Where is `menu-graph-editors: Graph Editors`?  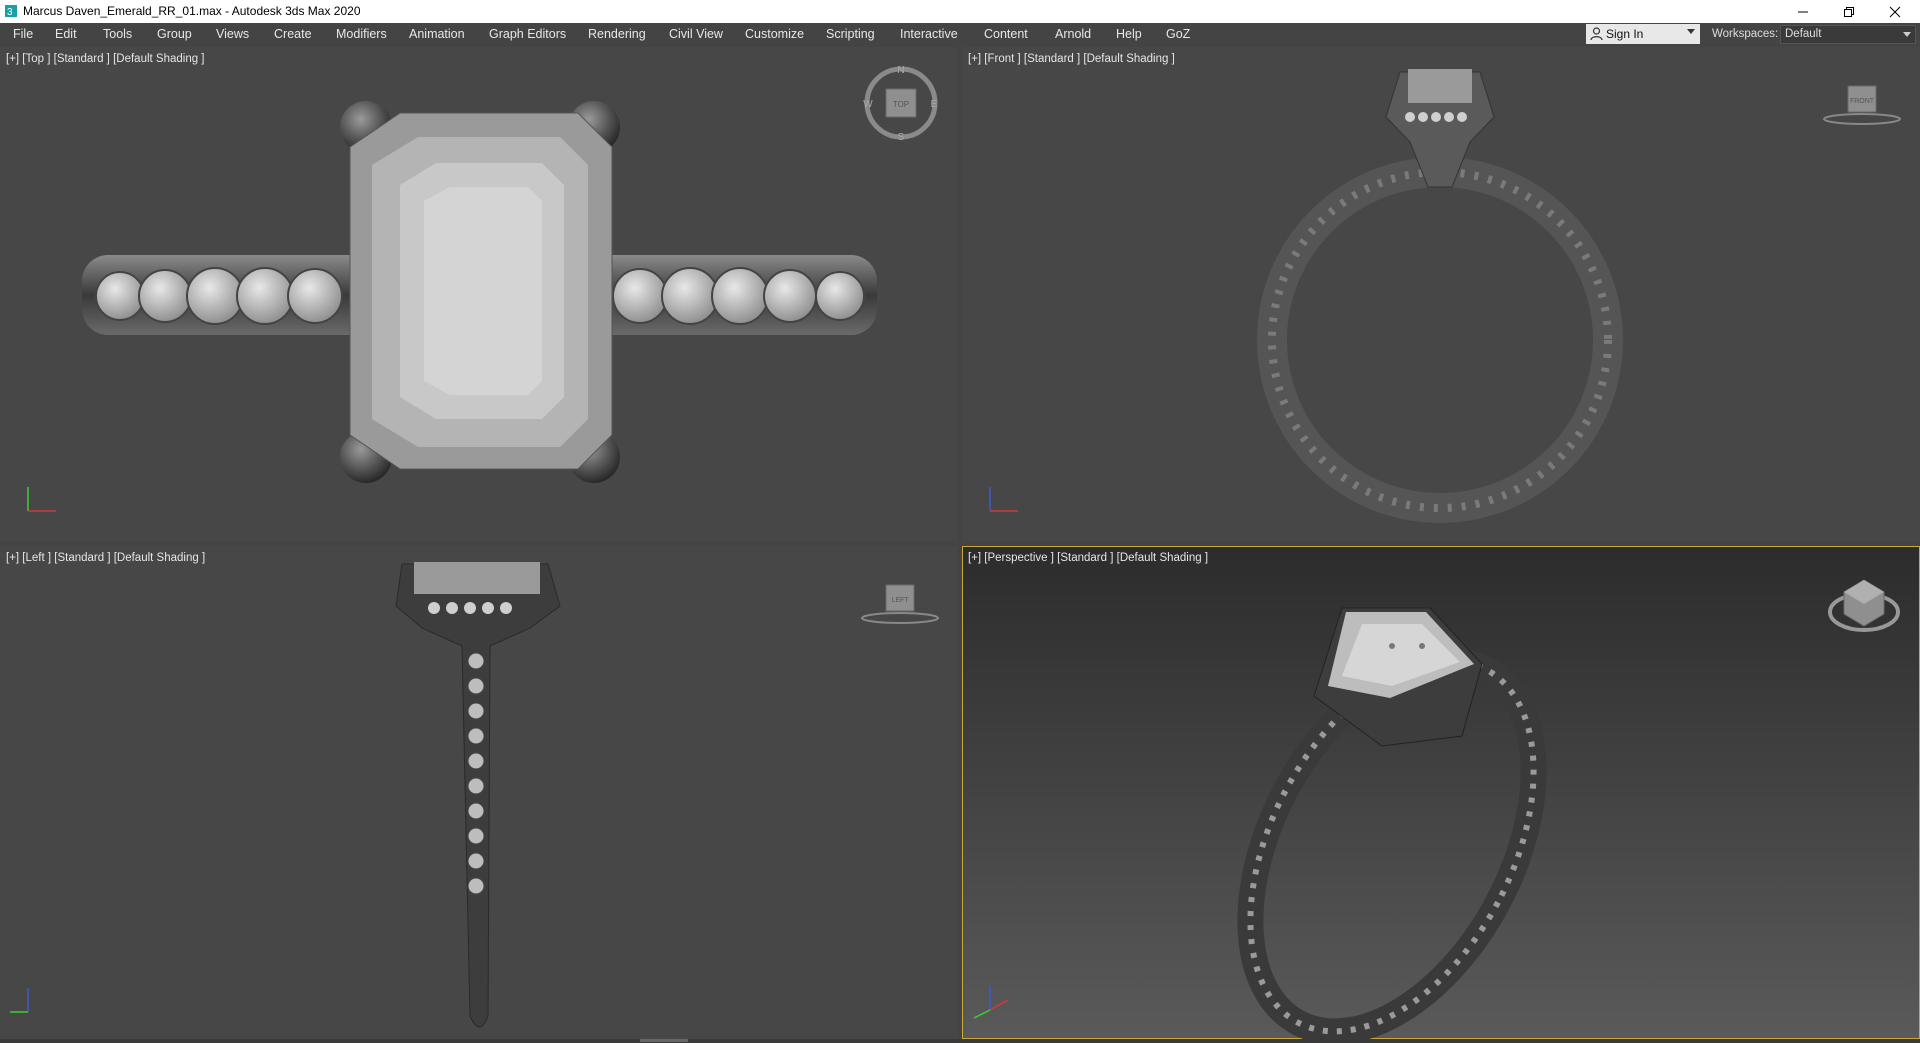 menu-graph-editors: Graph Editors is located at coordinates (527, 34).